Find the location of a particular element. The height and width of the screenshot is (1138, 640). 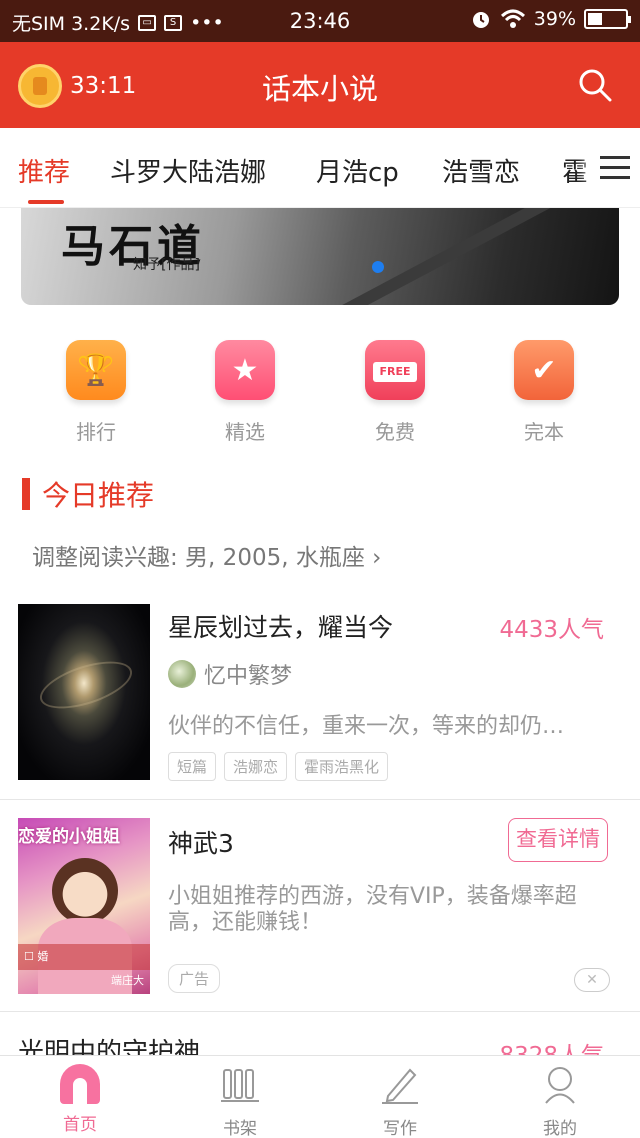

tab-recommend: 推荐 is located at coordinates (44, 170).